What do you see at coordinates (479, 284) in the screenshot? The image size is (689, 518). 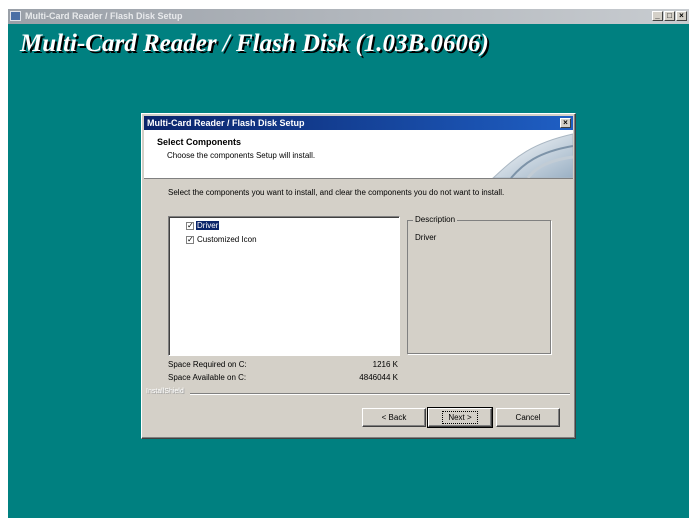 I see `description-group: Description Driver` at bounding box center [479, 284].